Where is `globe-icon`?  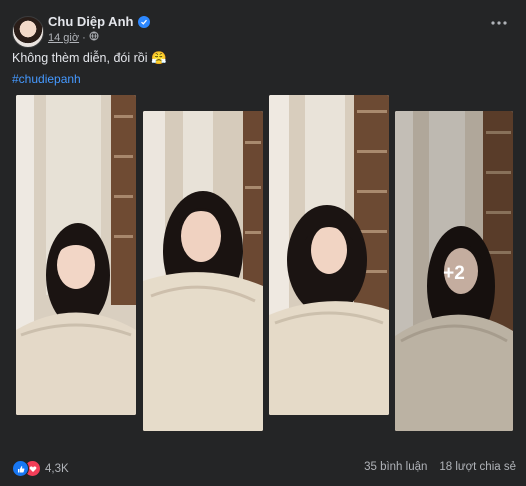 globe-icon is located at coordinates (94, 37).